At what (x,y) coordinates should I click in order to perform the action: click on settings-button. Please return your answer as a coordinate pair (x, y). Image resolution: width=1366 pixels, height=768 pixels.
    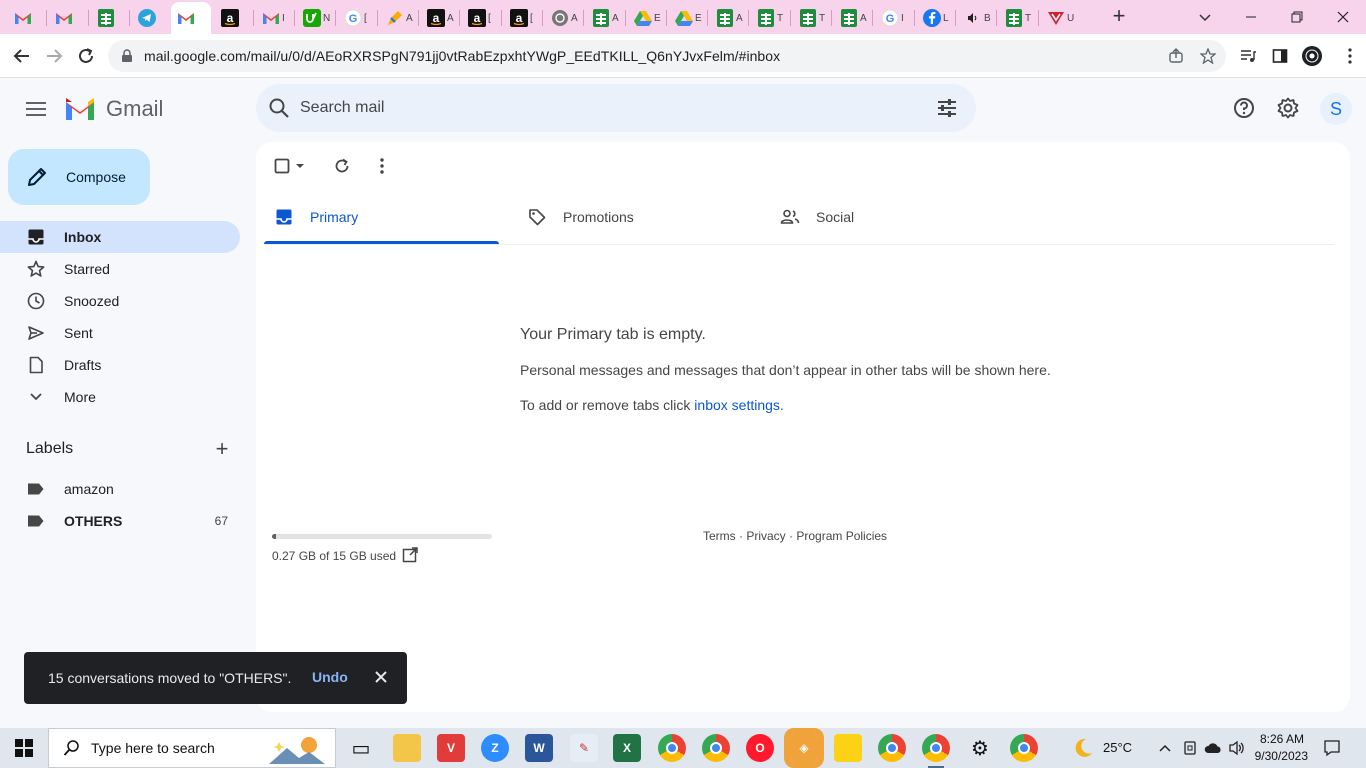
    Looking at the image, I should click on (1288, 108).